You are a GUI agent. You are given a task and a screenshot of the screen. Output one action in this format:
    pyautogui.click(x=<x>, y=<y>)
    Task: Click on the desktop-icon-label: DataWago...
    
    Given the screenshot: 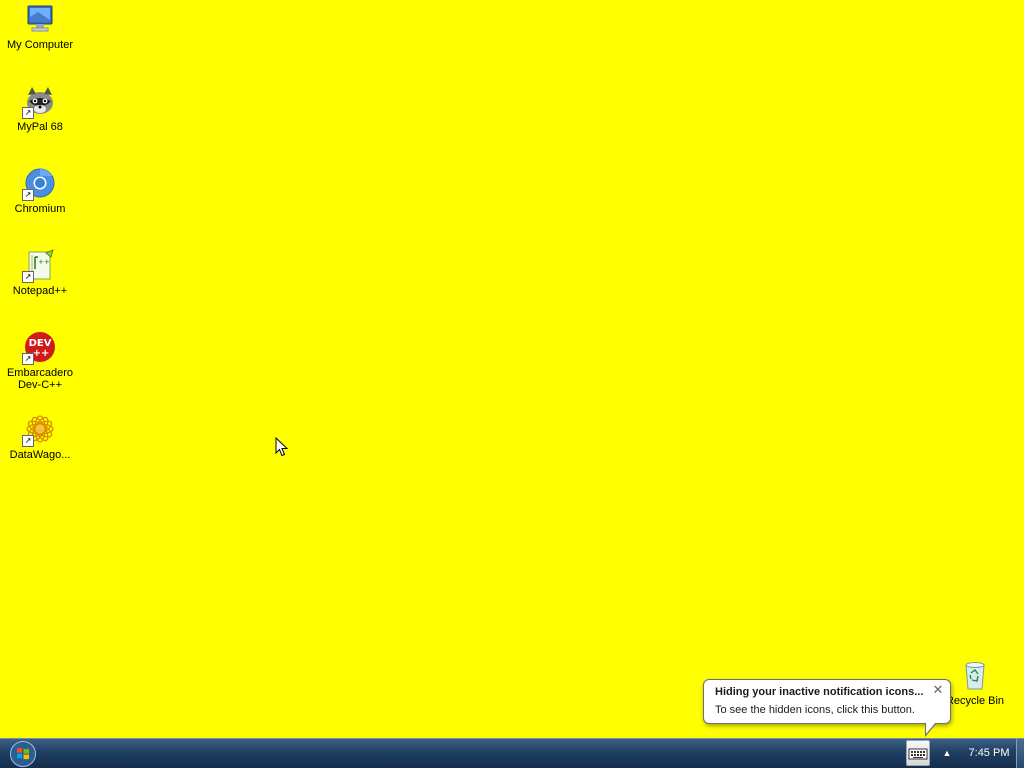 What is the action you would take?
    pyautogui.click(x=40, y=455)
    